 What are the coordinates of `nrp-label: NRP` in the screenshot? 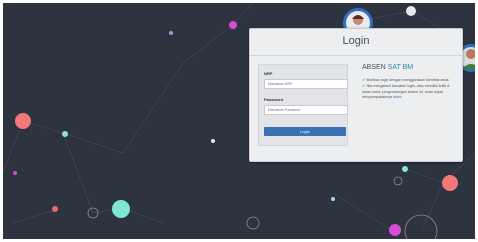 It's located at (268, 73).